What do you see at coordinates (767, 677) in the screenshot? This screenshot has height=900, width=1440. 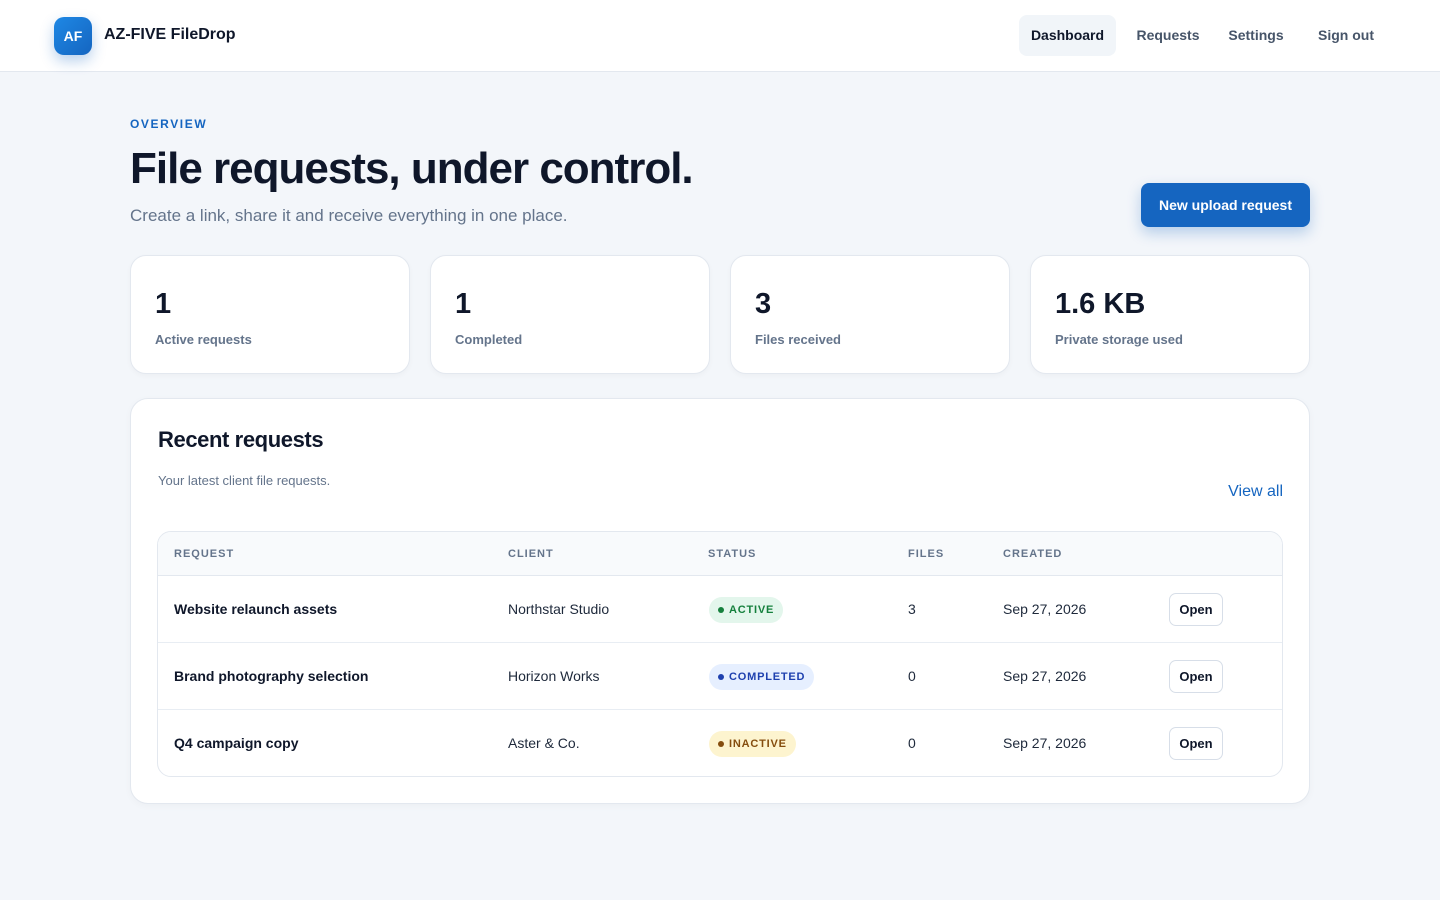 I see `status-text: COMPLETED` at bounding box center [767, 677].